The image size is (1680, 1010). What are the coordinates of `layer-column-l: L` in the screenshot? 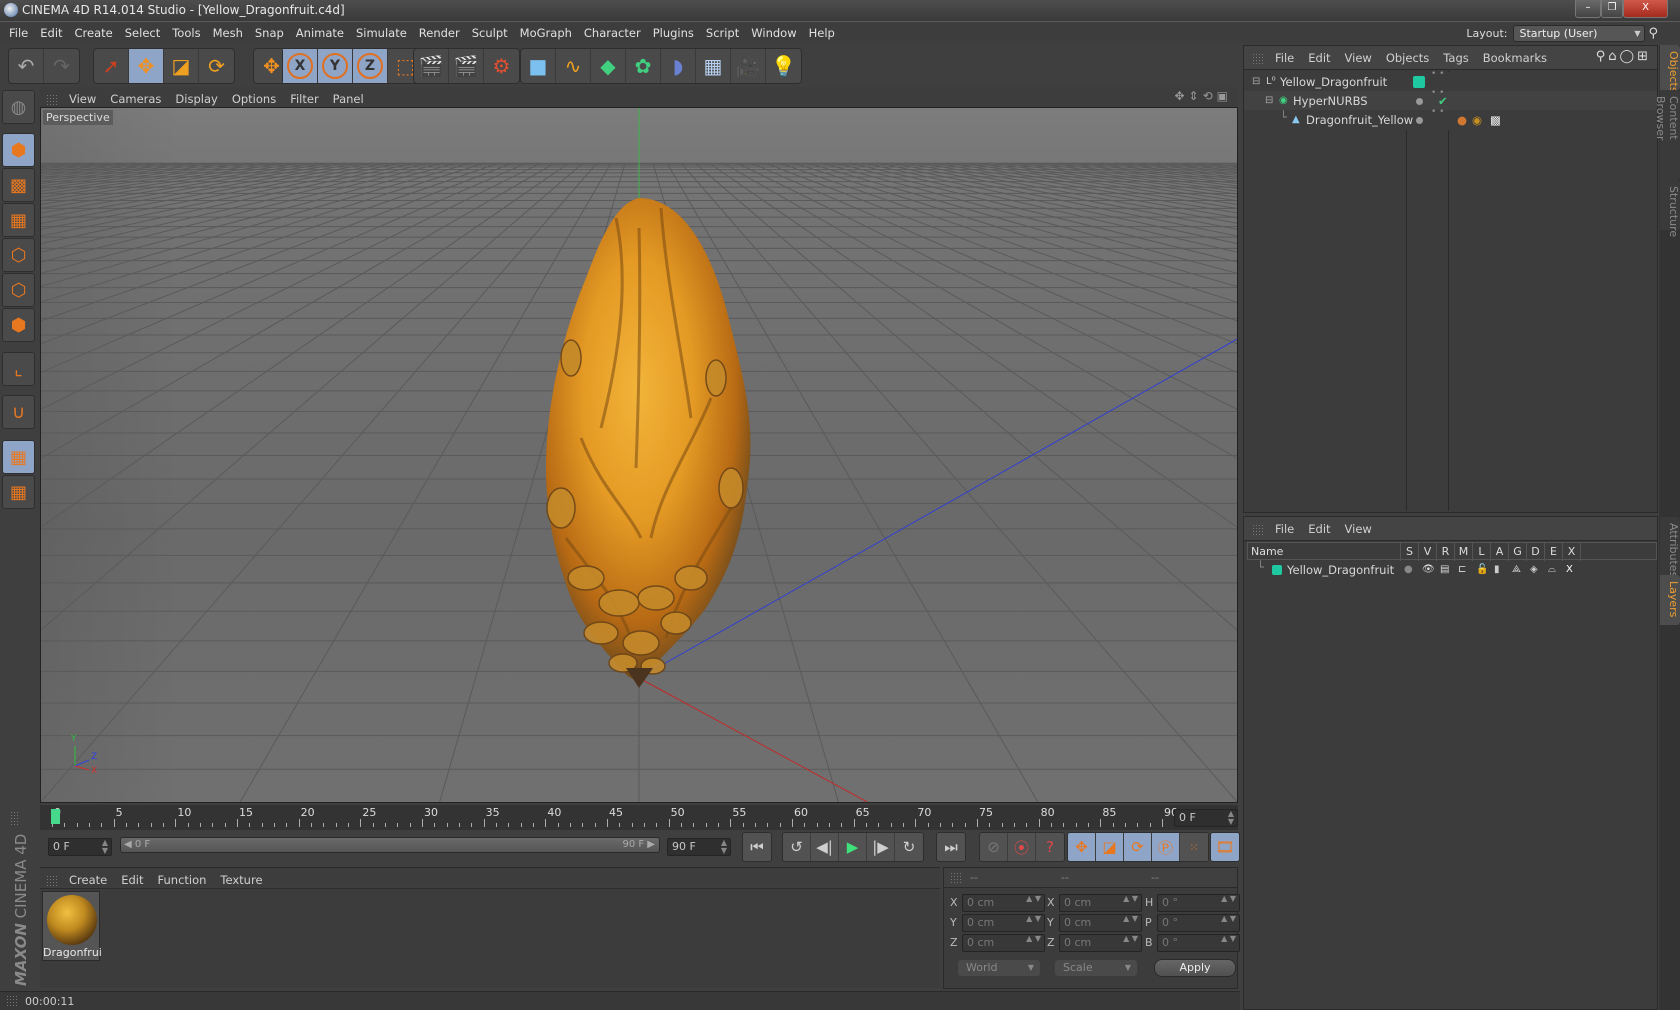 It's located at (1482, 552).